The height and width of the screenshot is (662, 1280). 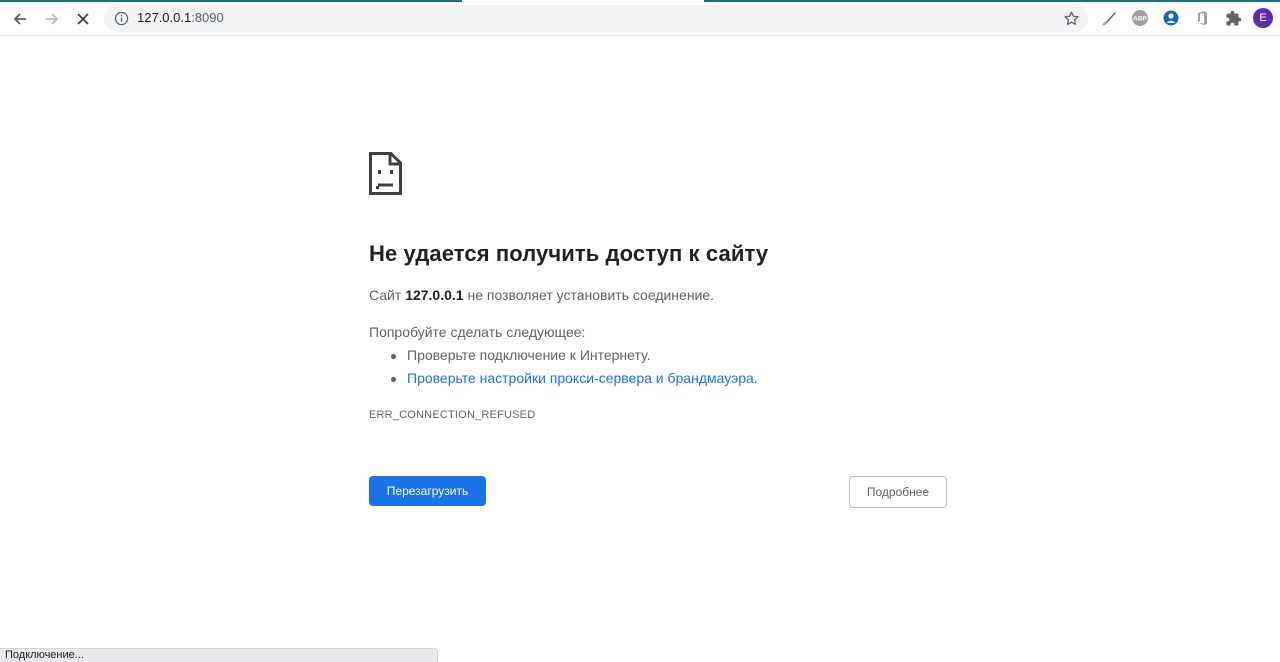 I want to click on close-icon, so click(x=83, y=19).